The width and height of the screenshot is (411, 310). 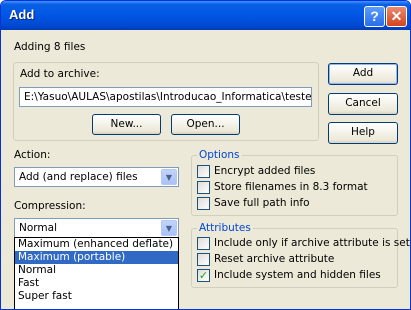 I want to click on cancel-button: Cancel, so click(x=363, y=104).